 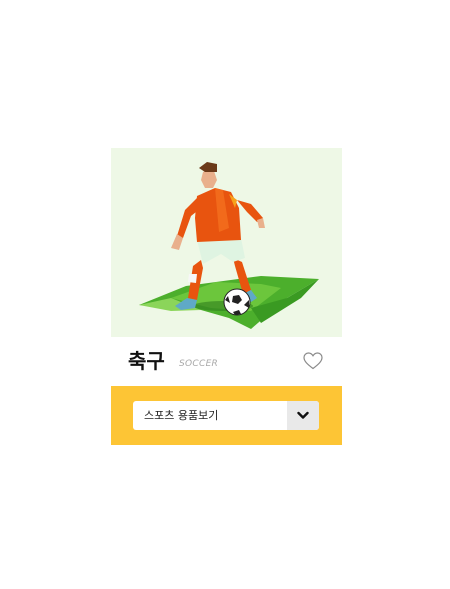 I want to click on card-title: 축구, so click(x=146, y=361).